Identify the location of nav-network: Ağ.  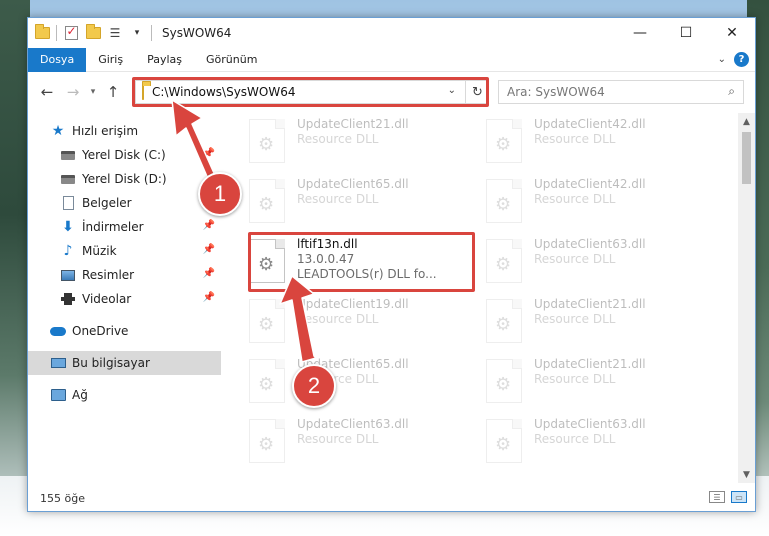
(124, 395).